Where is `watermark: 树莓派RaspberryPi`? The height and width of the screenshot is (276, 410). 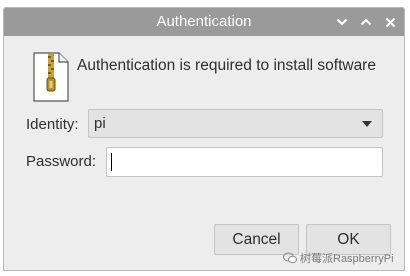 watermark: 树莓派RaspberryPi is located at coordinates (338, 258).